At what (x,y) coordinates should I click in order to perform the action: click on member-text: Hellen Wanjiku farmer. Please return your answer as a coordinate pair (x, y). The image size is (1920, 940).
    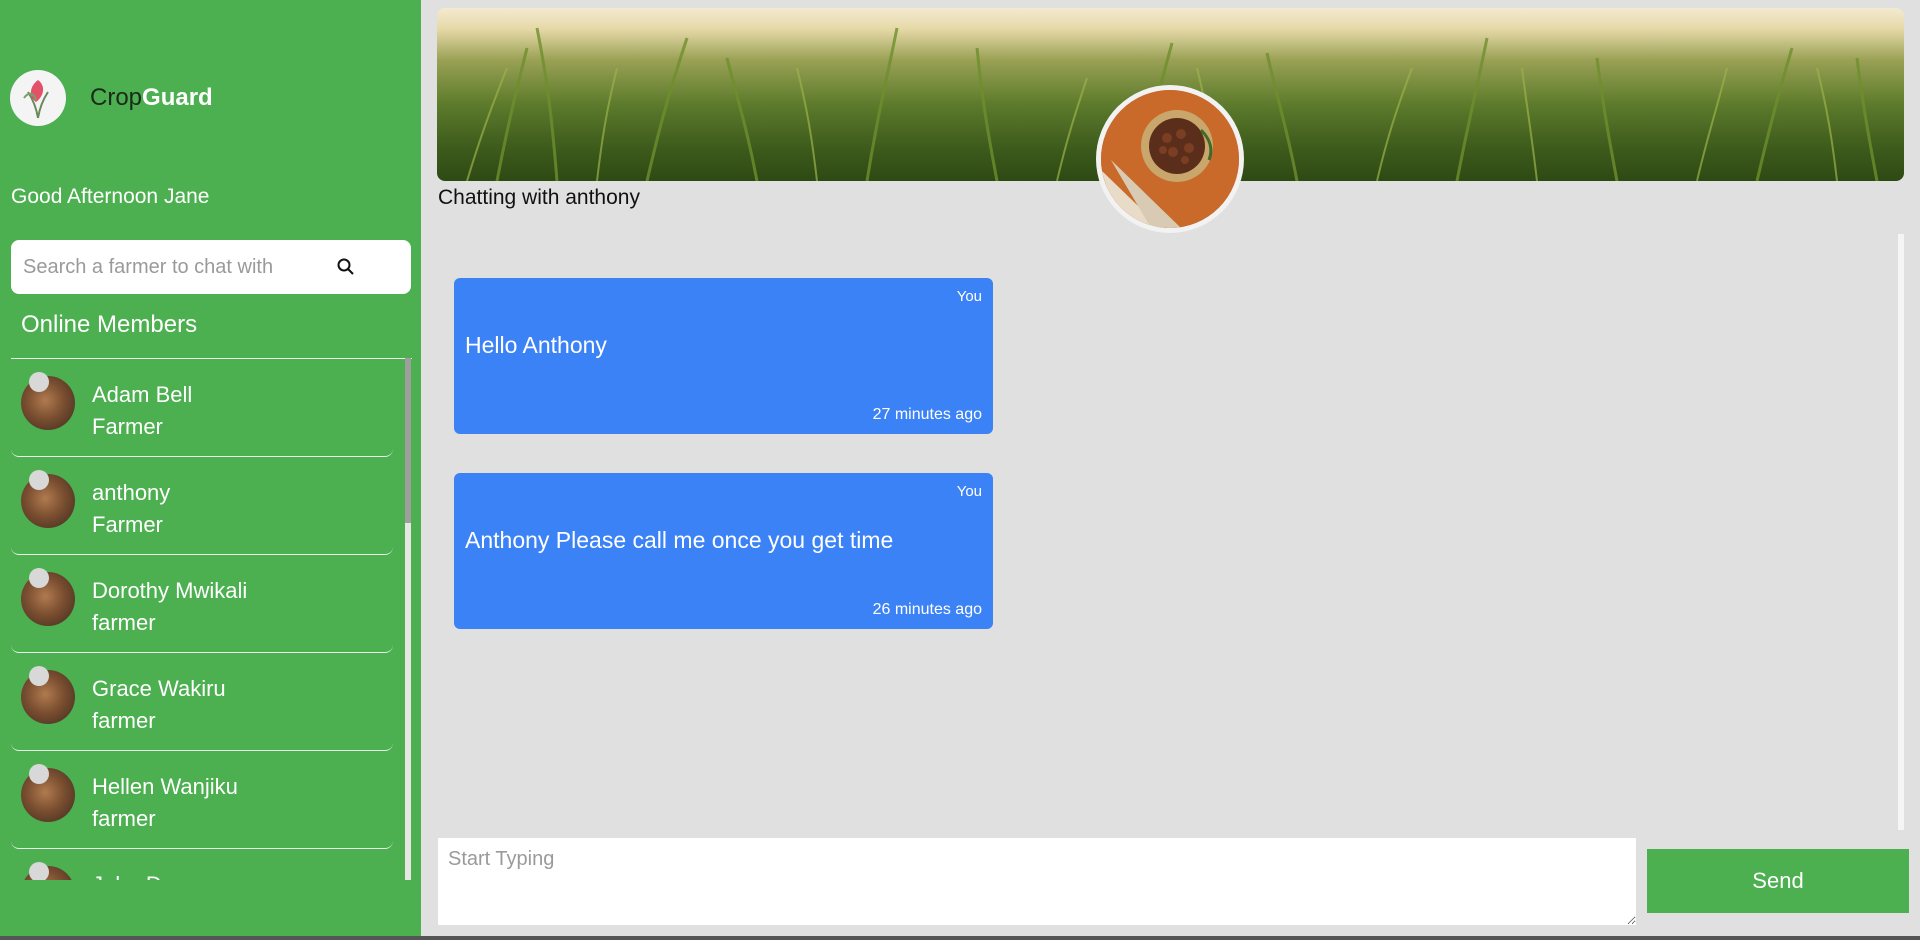
    Looking at the image, I should click on (165, 803).